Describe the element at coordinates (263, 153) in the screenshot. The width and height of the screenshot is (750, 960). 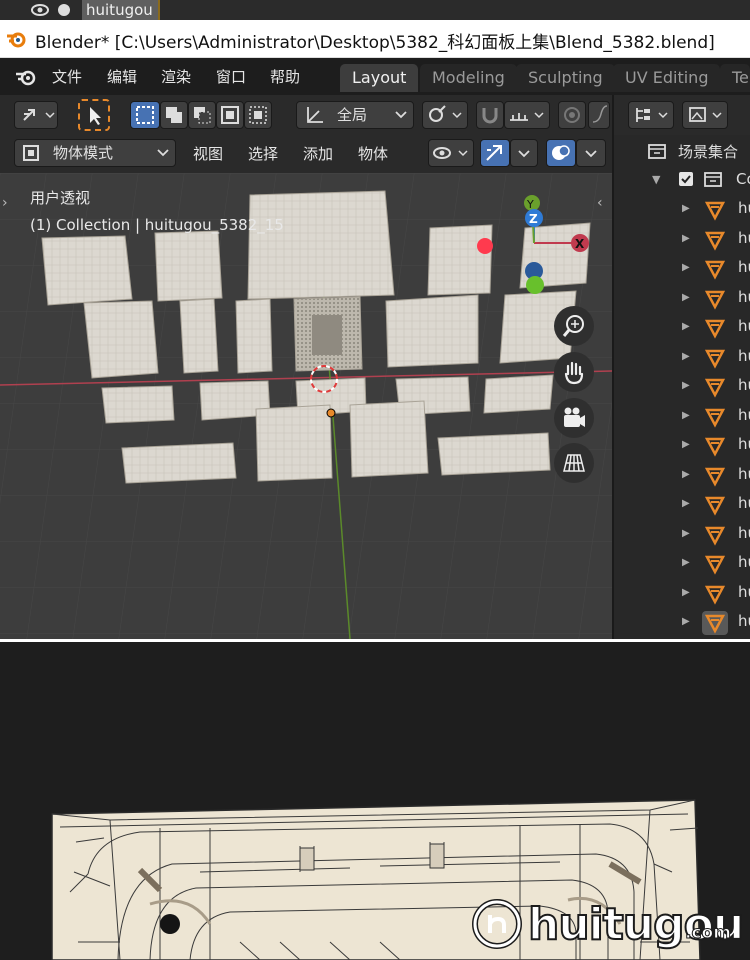
I see `menu-select: 选择` at that location.